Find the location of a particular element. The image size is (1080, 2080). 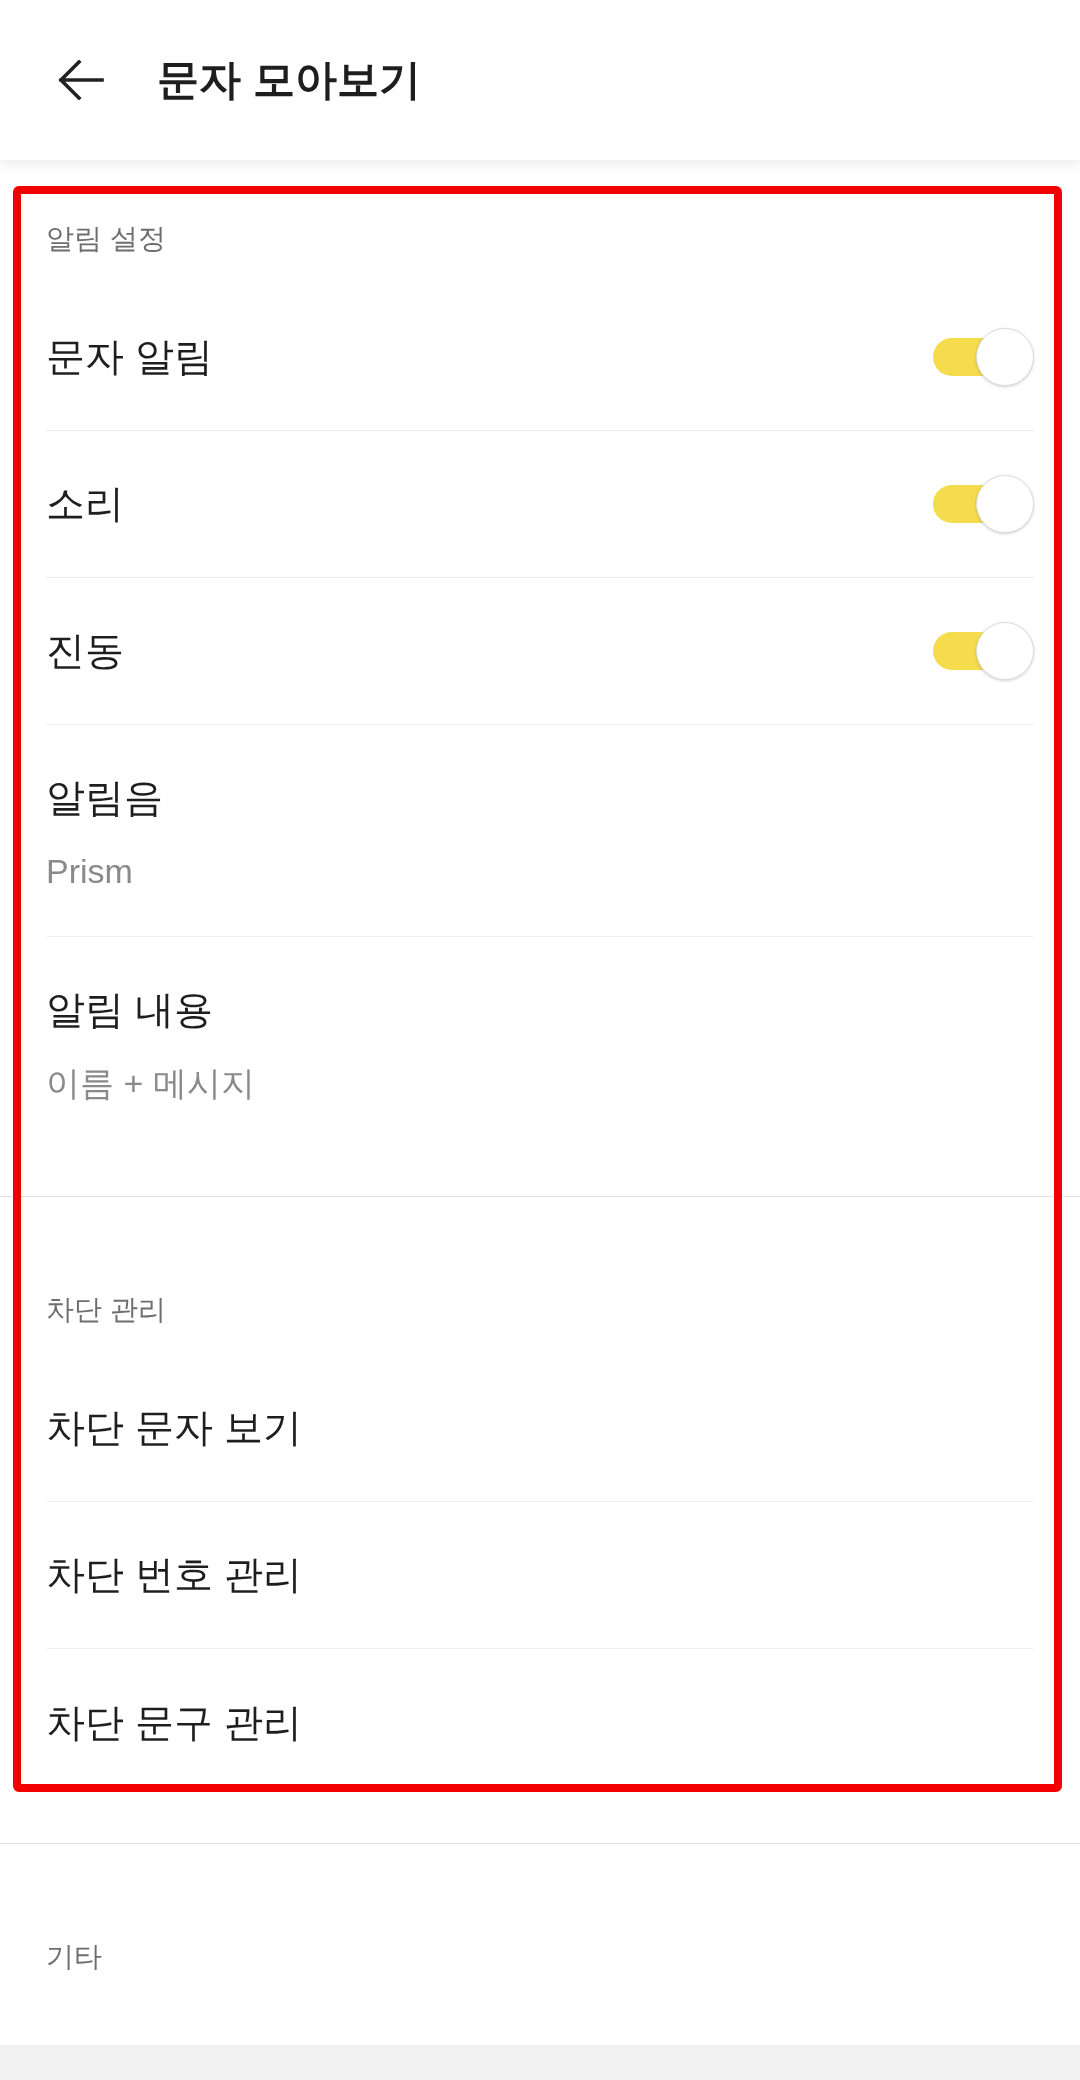

section-header: 차단 관리 is located at coordinates (106, 1310).